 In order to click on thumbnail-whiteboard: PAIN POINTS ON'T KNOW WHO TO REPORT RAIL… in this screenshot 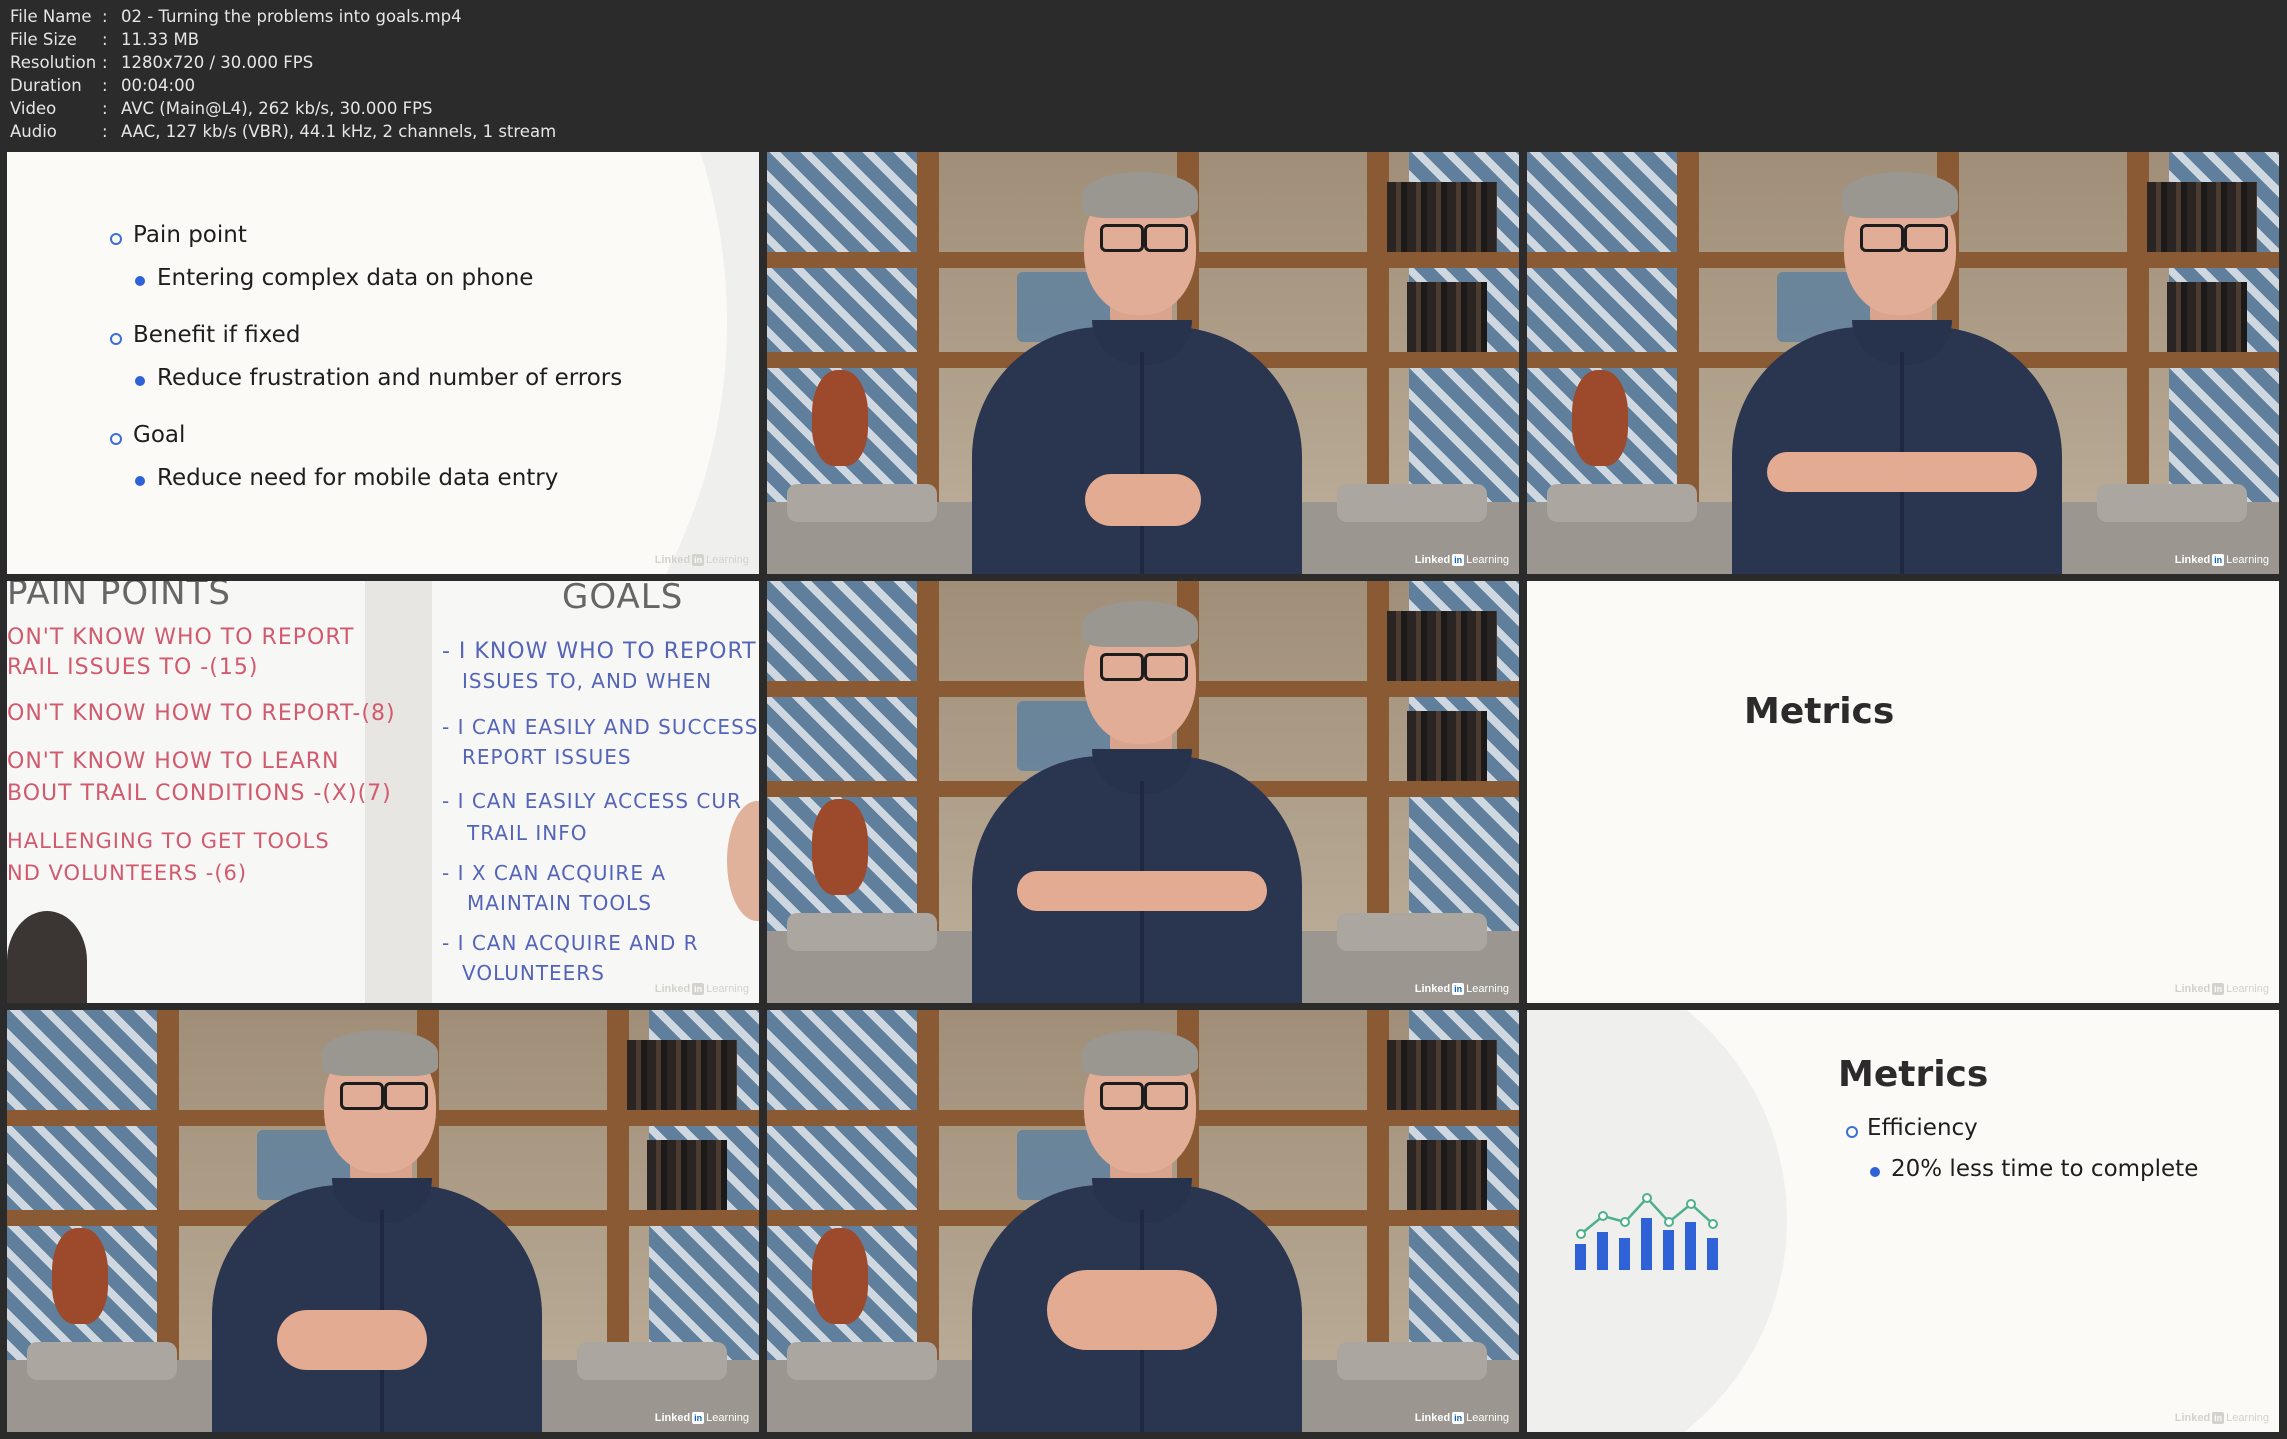, I will do `click(383, 792)`.